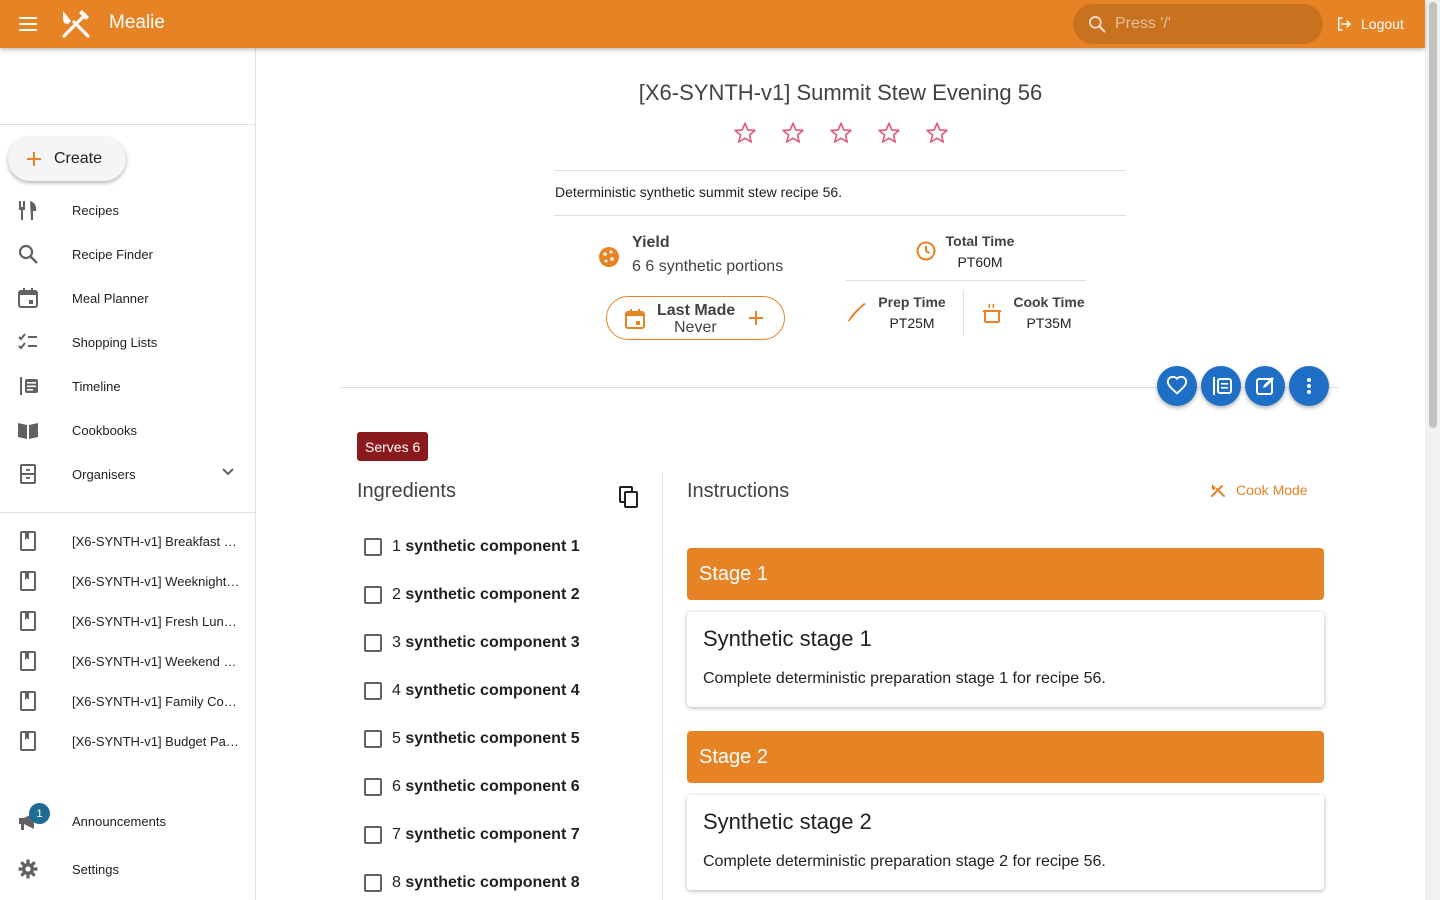 This screenshot has height=900, width=1440. What do you see at coordinates (119, 821) in the screenshot?
I see `sidebar-item-label: Announcements` at bounding box center [119, 821].